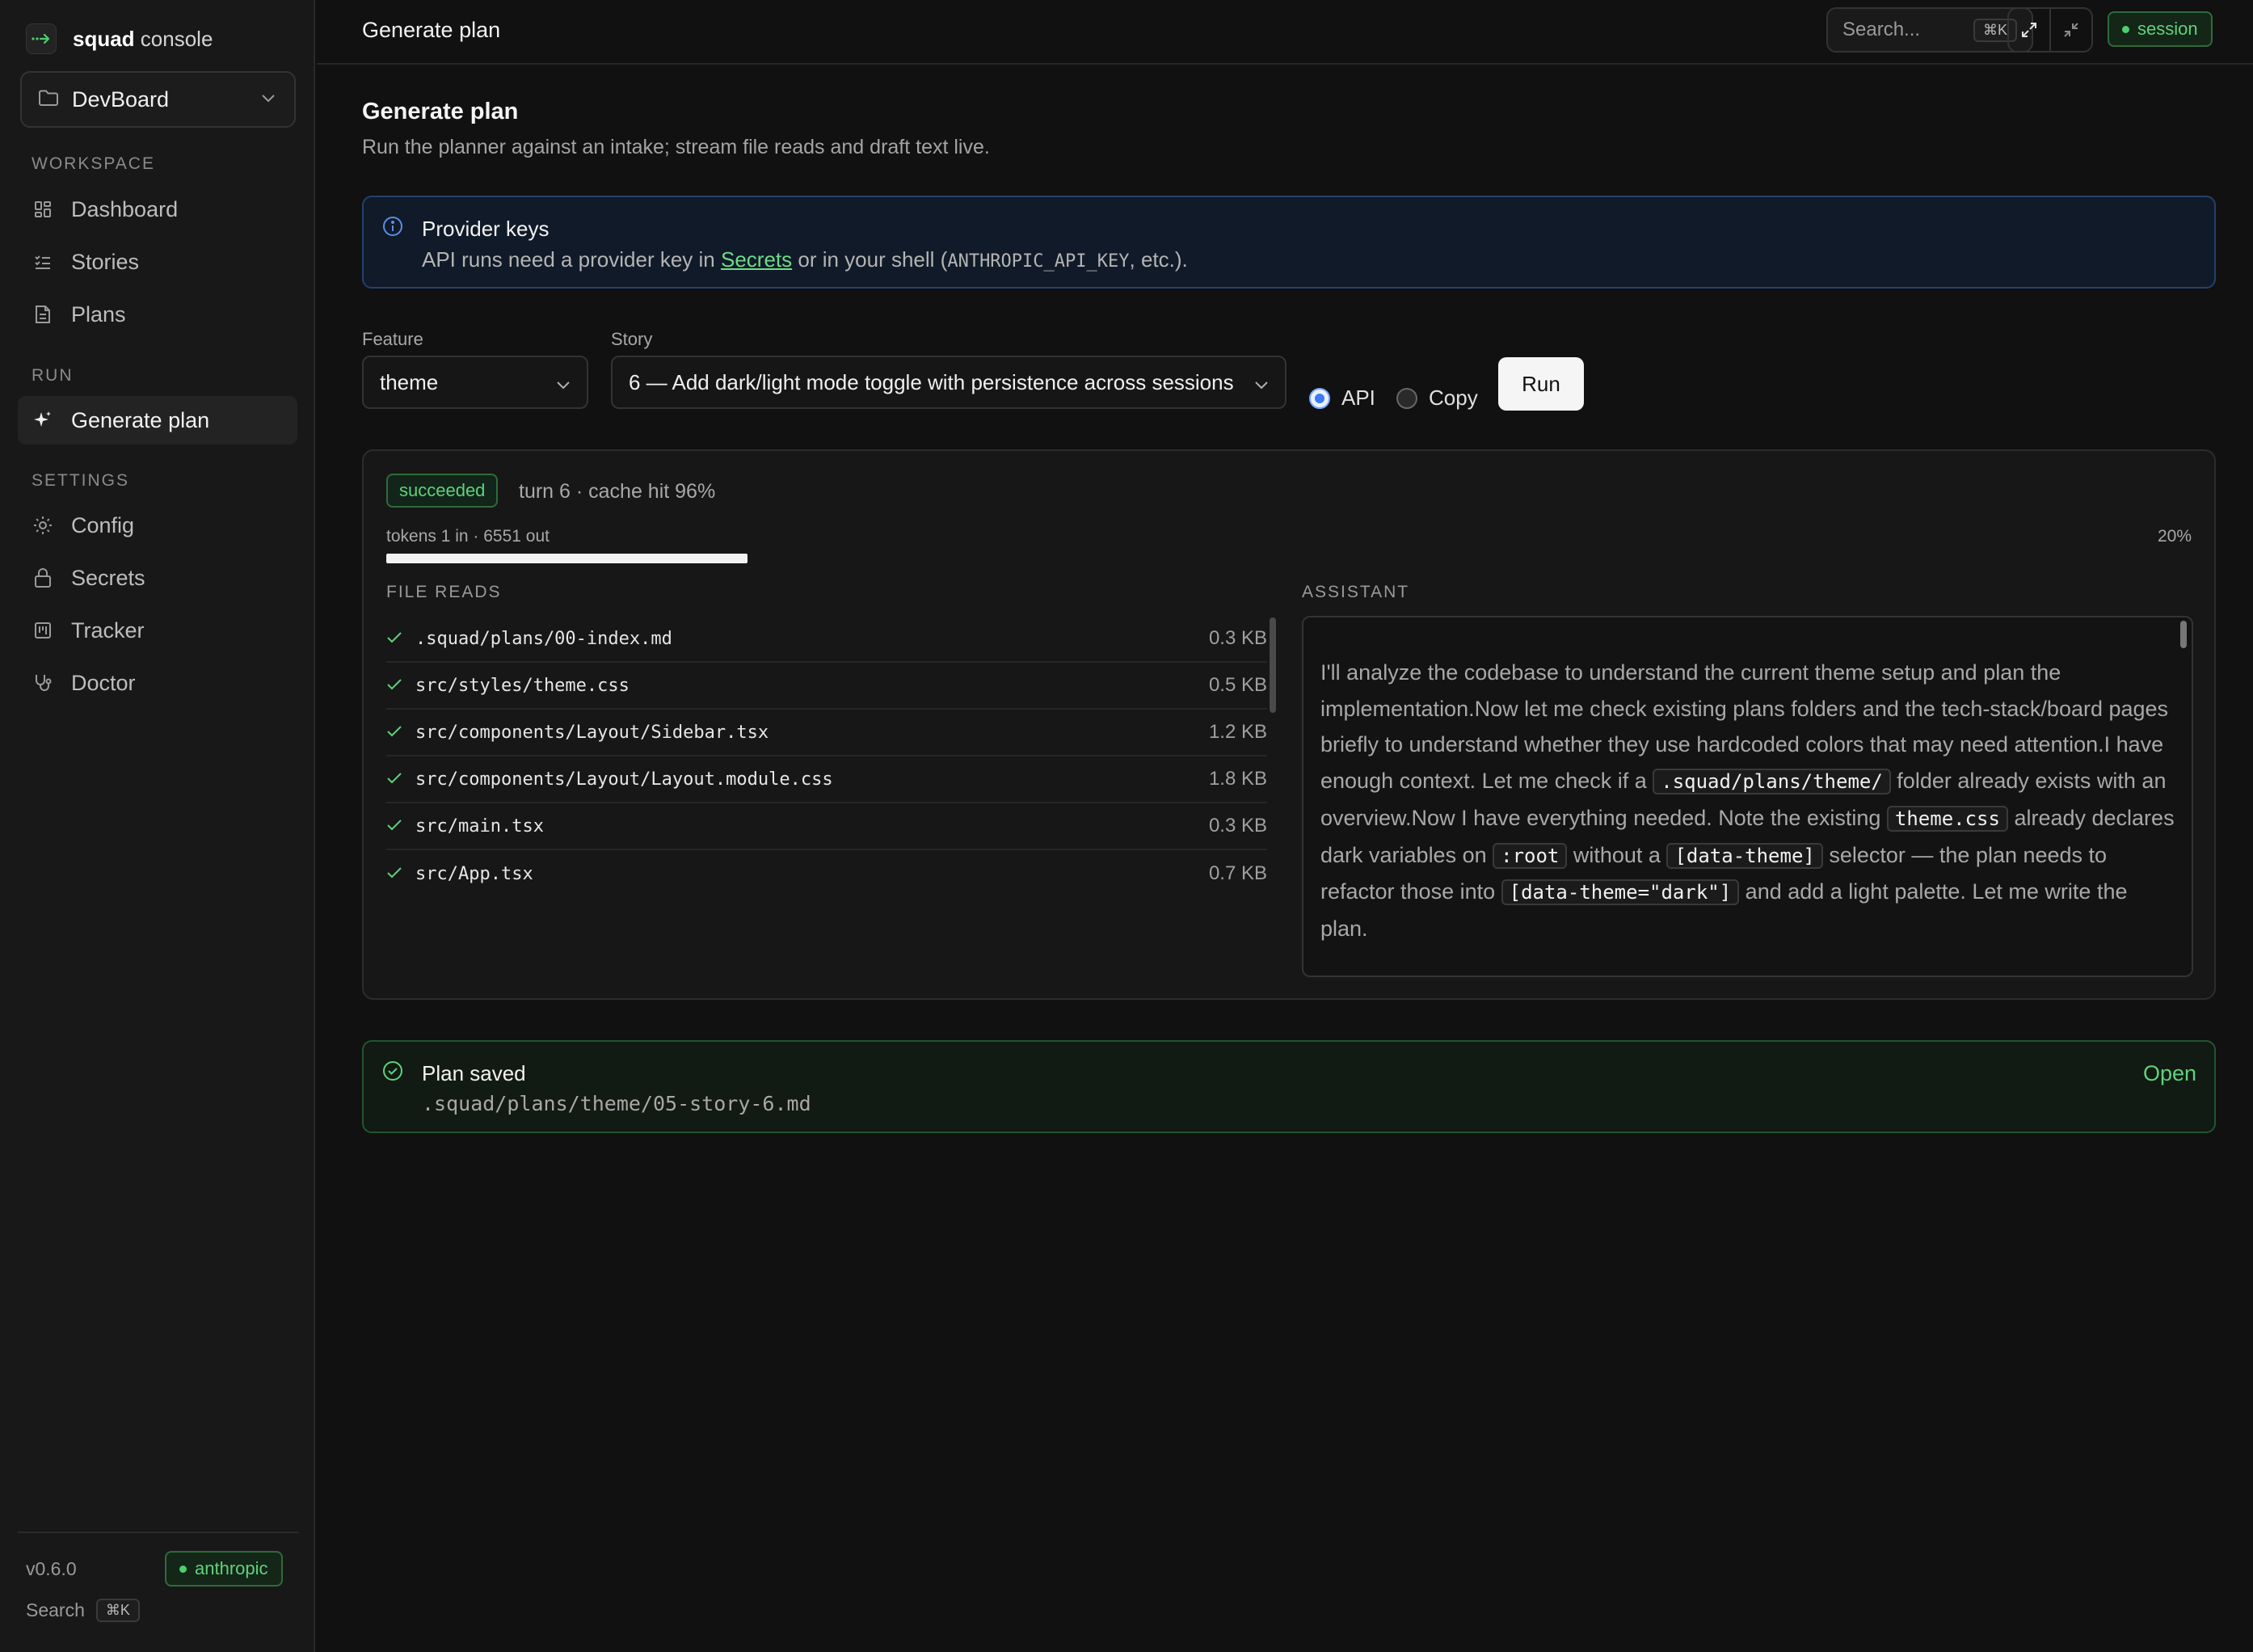 The width and height of the screenshot is (2253, 1652). Describe the element at coordinates (431, 30) in the screenshot. I see `topbar-title: Generate plan` at that location.